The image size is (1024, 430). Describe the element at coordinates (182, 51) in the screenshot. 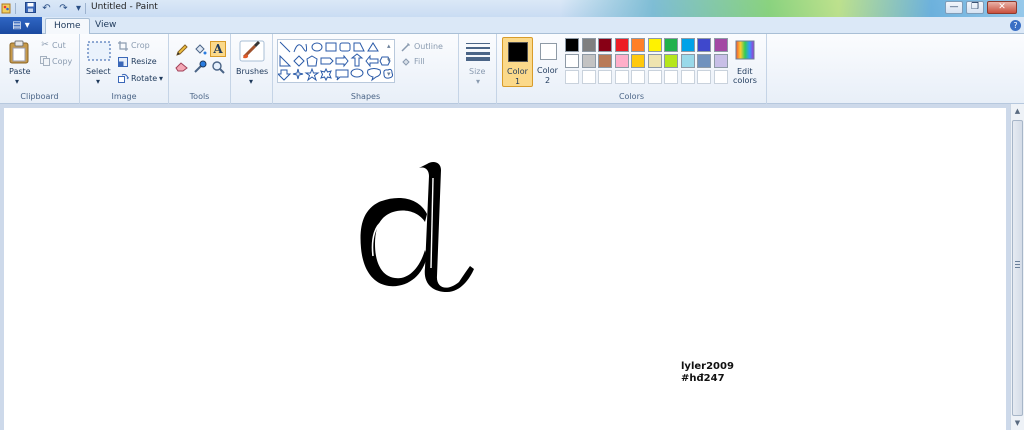

I see `pencil-icon` at that location.